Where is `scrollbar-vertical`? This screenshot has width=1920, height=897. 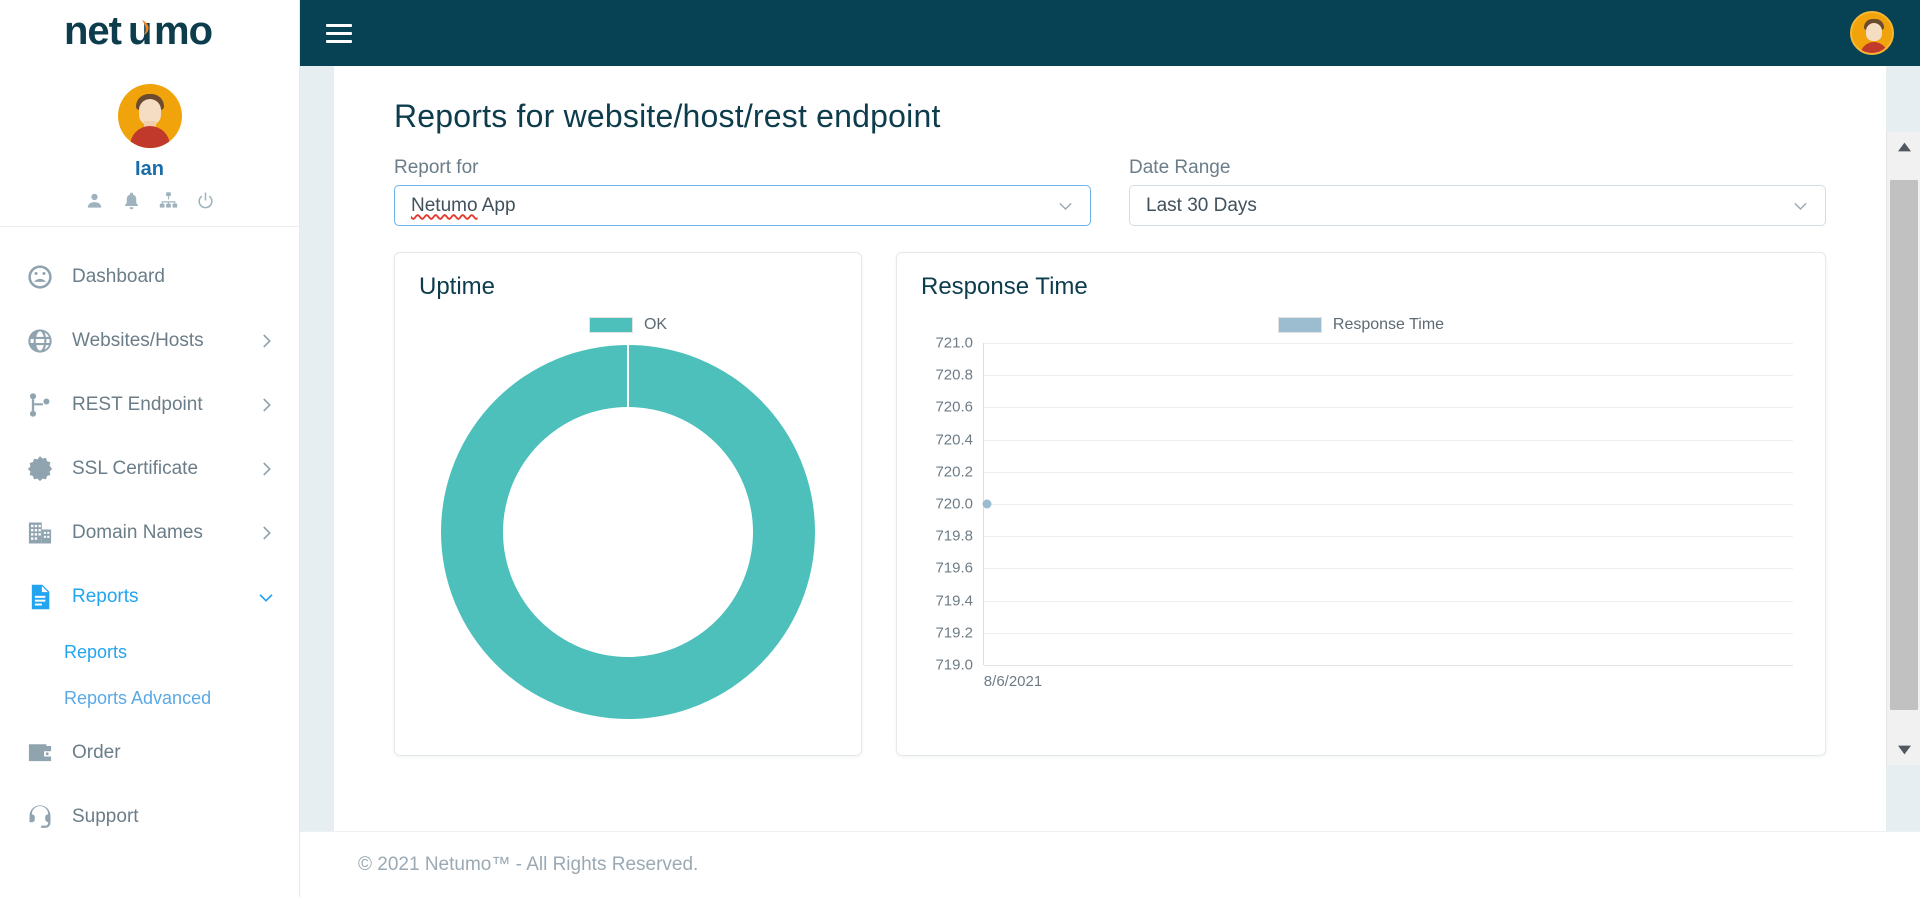
scrollbar-vertical is located at coordinates (1903, 448).